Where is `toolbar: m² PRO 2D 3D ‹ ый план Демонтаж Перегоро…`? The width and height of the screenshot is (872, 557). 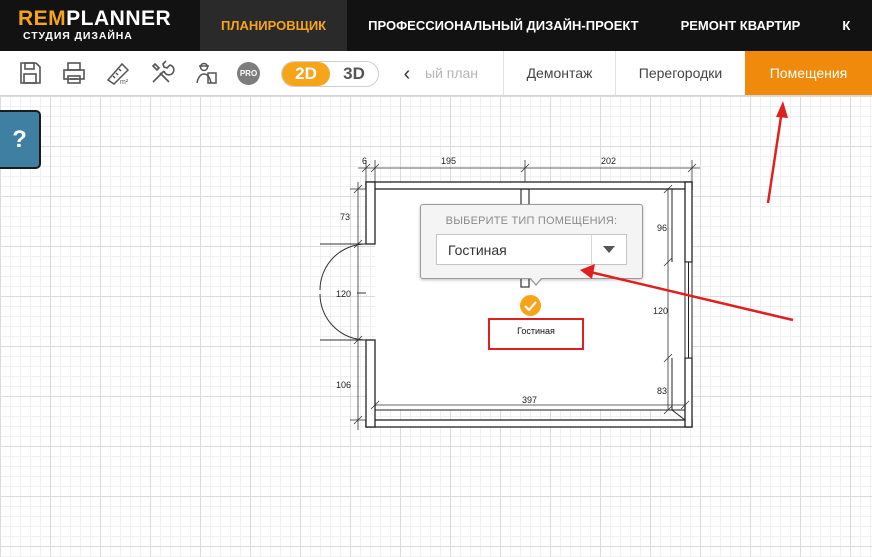 toolbar: m² PRO 2D 3D ‹ ый план Демонтаж Перегоро… is located at coordinates (436, 73).